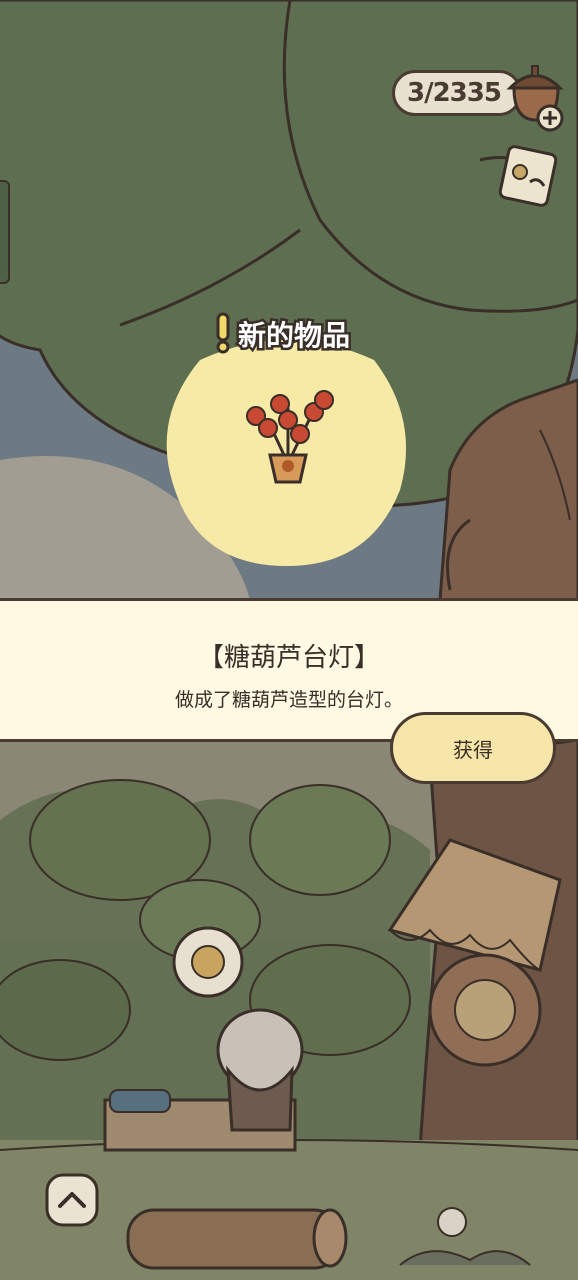 The width and height of the screenshot is (578, 1280). What do you see at coordinates (5, 232) in the screenshot?
I see `side-panel-tab` at bounding box center [5, 232].